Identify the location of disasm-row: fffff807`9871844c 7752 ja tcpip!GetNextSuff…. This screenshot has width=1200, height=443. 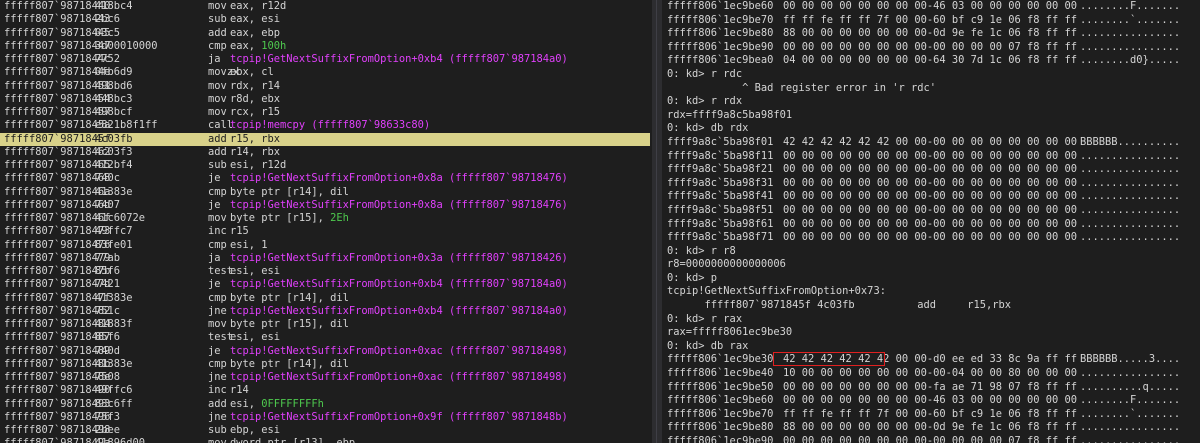
(325, 59).